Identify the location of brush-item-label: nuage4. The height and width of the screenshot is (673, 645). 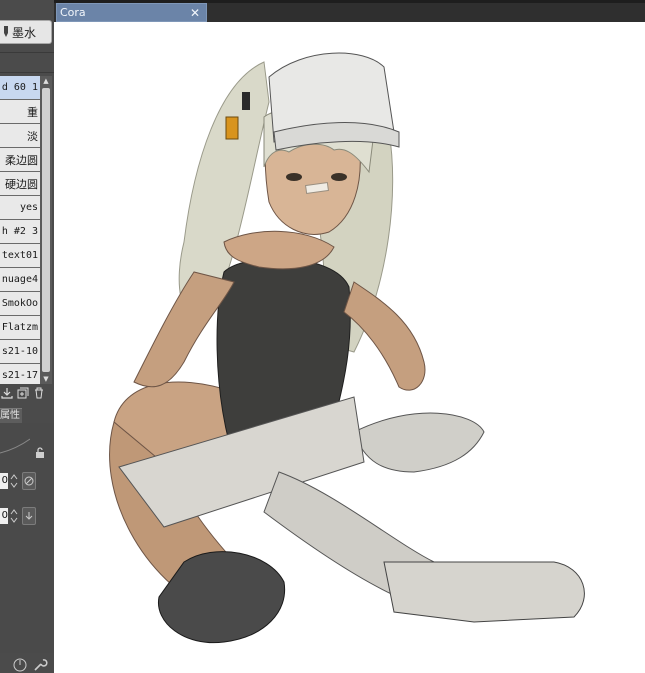
(19, 279).